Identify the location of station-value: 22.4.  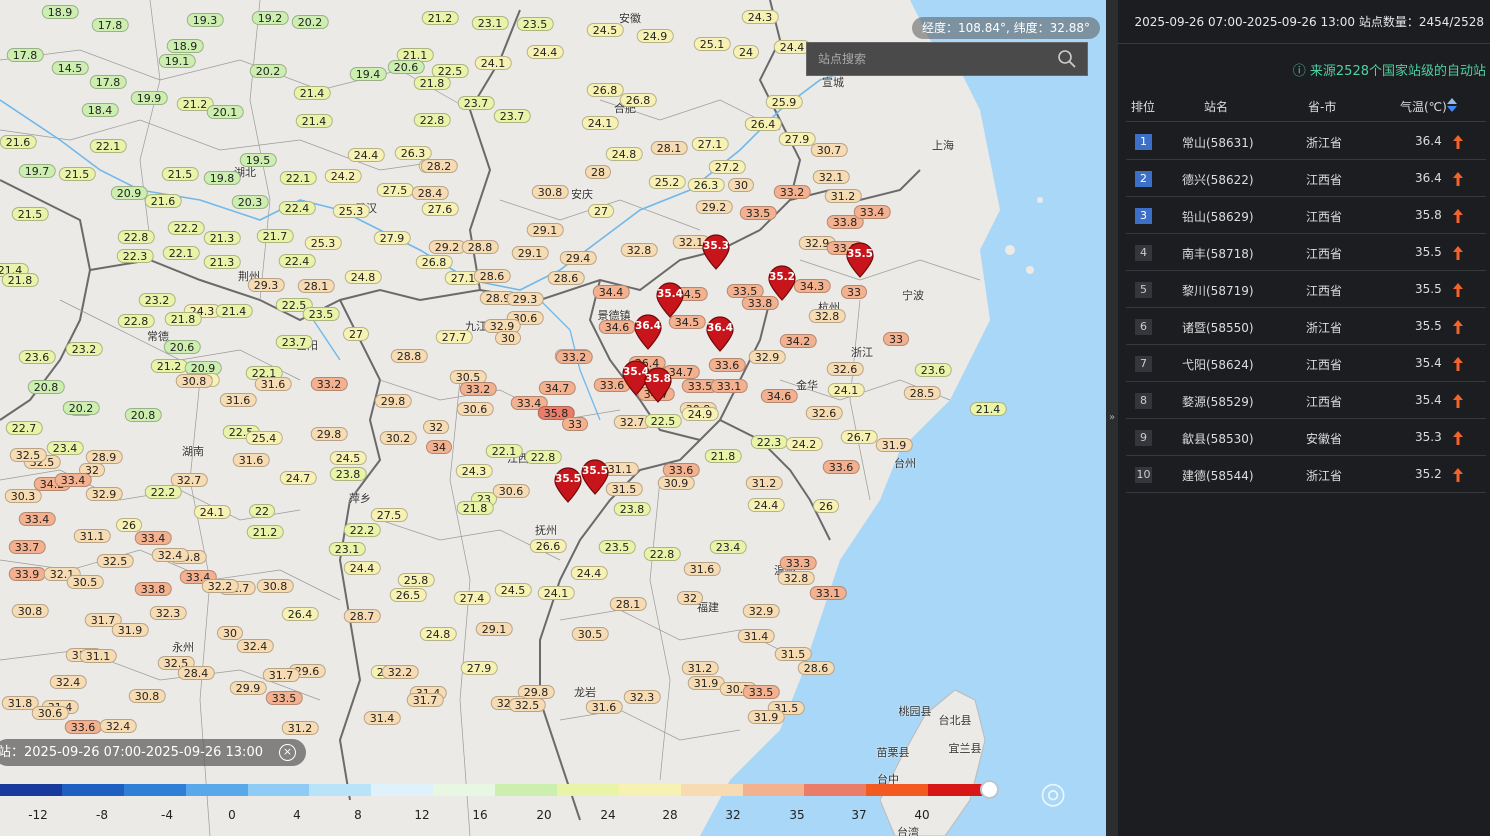
(297, 208).